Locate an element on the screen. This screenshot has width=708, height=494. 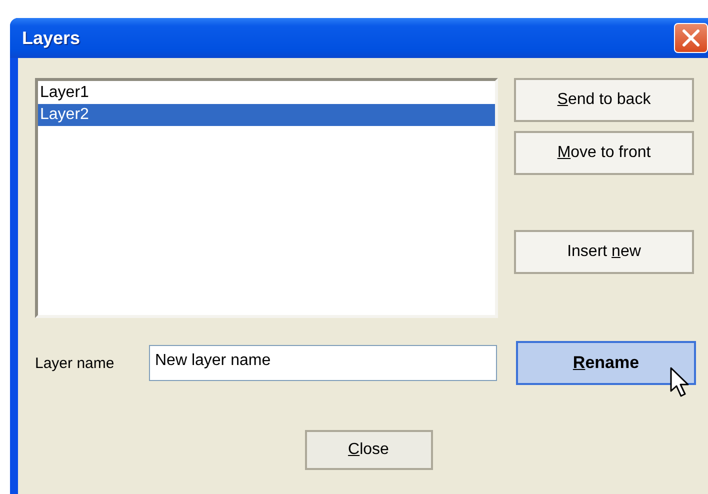
window-close-button is located at coordinates (691, 38).